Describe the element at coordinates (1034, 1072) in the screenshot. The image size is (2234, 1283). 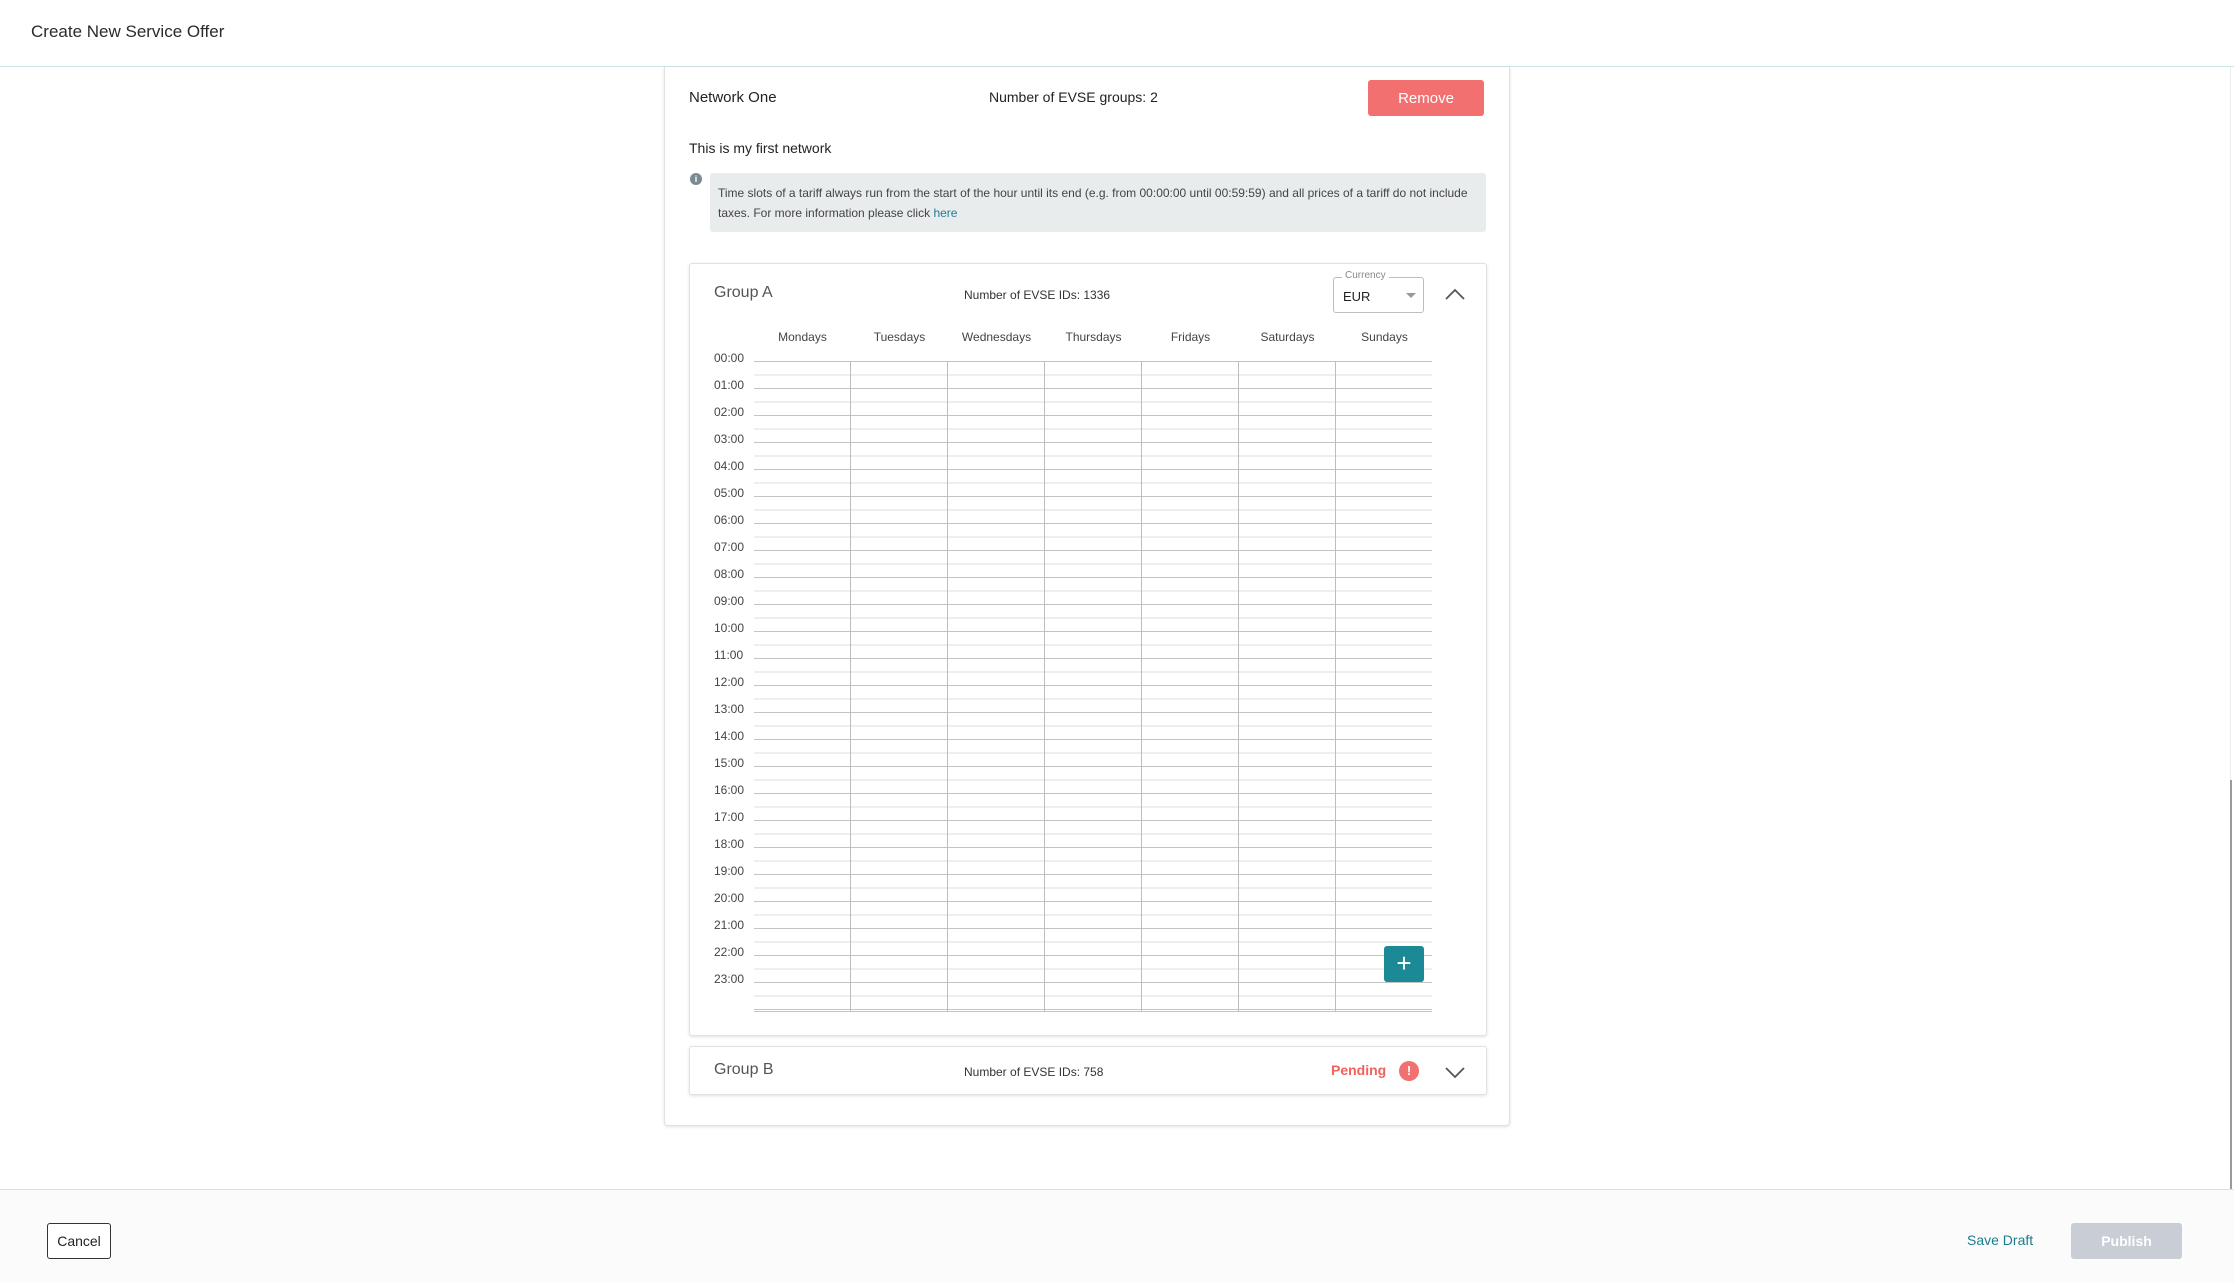
I see `group-b-evse-count: Number of EVSE IDs: 758` at that location.